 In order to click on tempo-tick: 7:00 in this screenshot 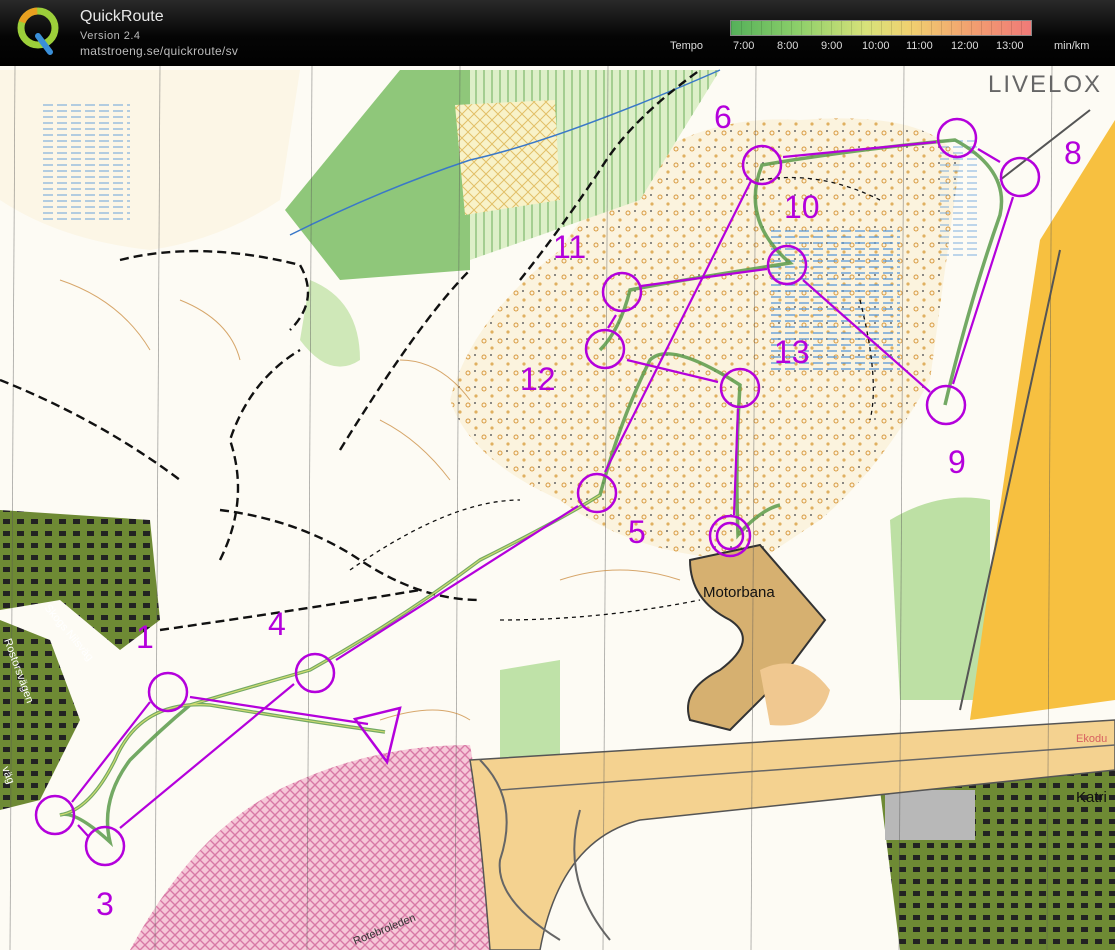, I will do `click(744, 46)`.